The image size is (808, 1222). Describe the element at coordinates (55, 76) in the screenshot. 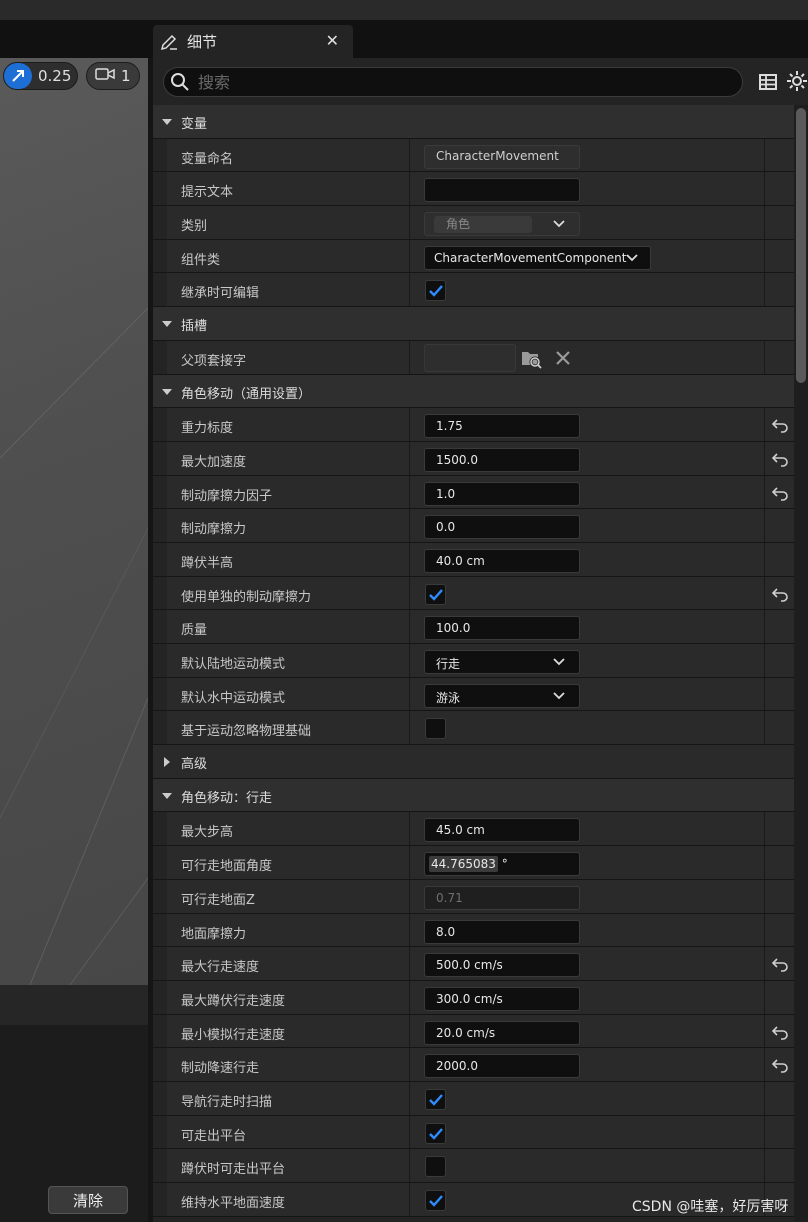

I see `scale-snap-value: 0.25` at that location.